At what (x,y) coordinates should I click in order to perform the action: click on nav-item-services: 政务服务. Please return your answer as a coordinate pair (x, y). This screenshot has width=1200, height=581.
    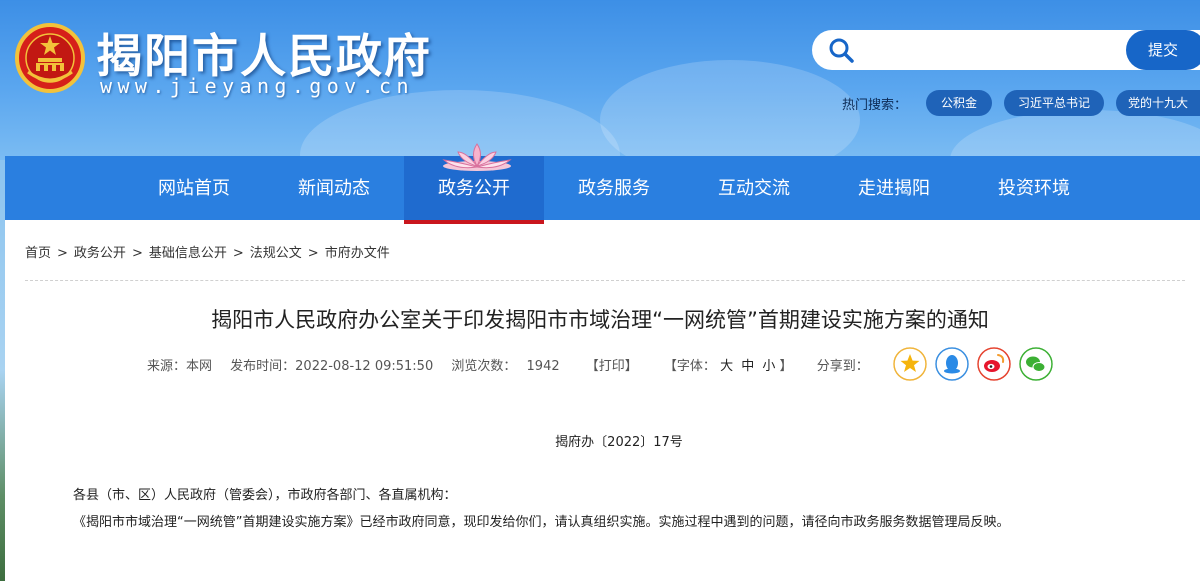
    Looking at the image, I should click on (614, 188).